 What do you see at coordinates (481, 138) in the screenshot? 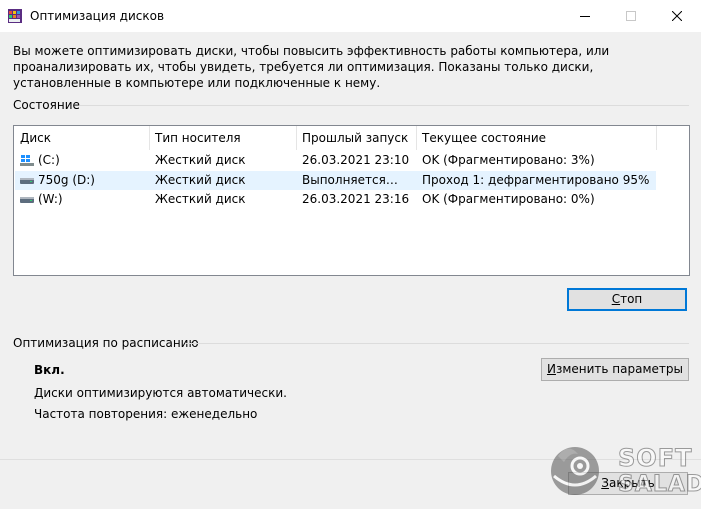
I see `column-header-state: Текущее состояние` at bounding box center [481, 138].